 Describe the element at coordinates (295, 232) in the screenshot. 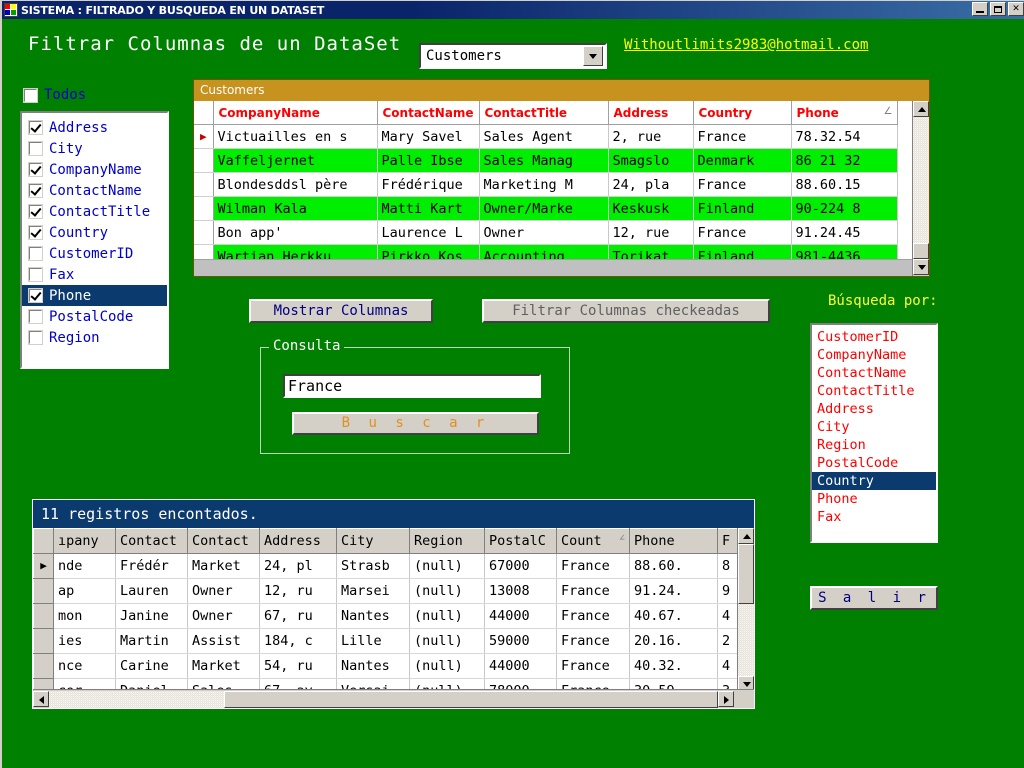

I see `table-cell: Bon app'` at that location.